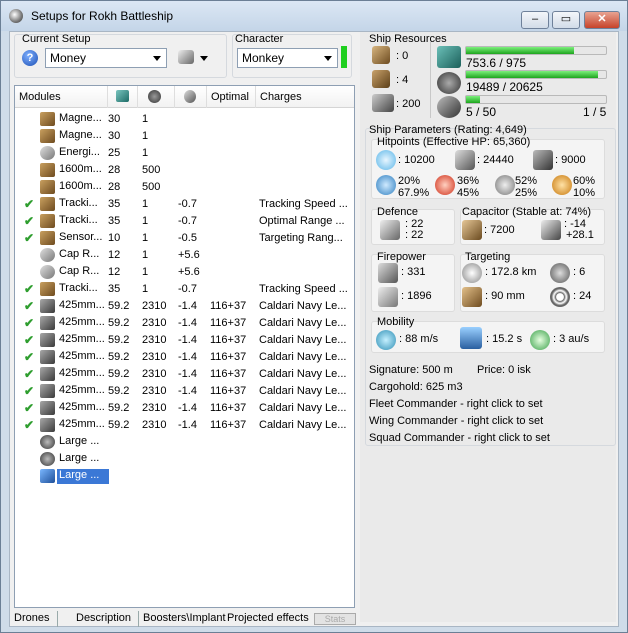 Image resolution: width=628 pixels, height=633 pixels. I want to click on wing-commander: Wing Commander - right click to set, so click(456, 421).